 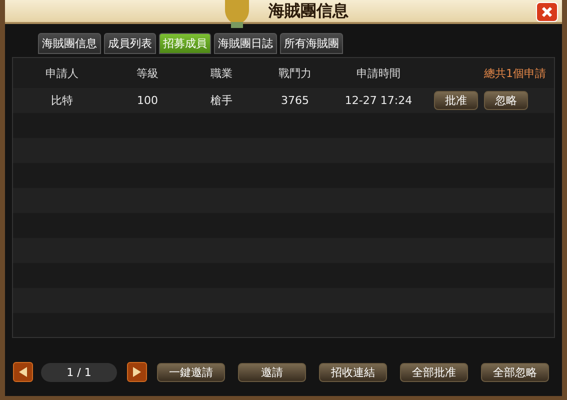 I want to click on table-cell-text: 100, so click(x=147, y=100).